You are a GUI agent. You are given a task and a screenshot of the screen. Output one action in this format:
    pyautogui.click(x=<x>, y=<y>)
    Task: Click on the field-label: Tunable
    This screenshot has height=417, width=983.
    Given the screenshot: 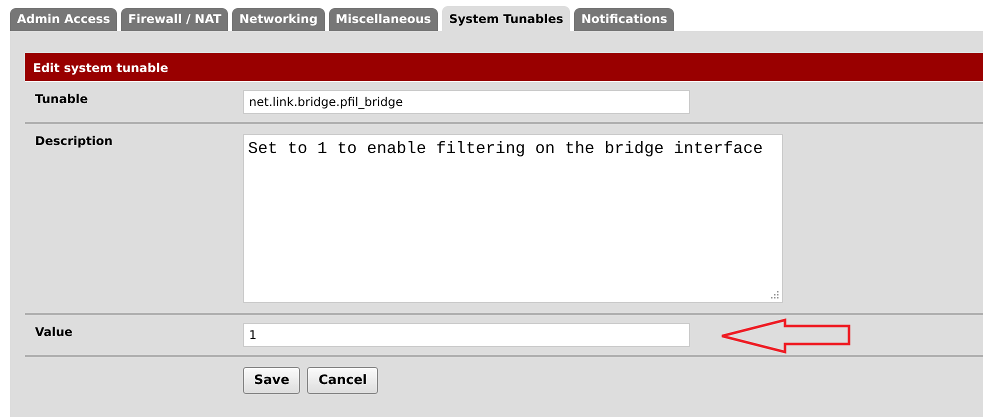 What is the action you would take?
    pyautogui.click(x=61, y=99)
    